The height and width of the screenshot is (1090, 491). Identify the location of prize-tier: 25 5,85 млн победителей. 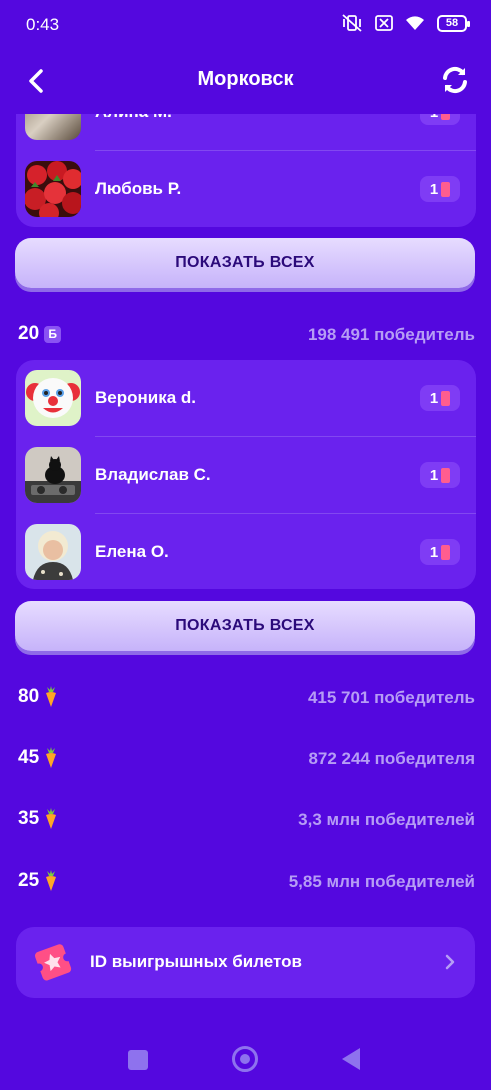
(245, 881).